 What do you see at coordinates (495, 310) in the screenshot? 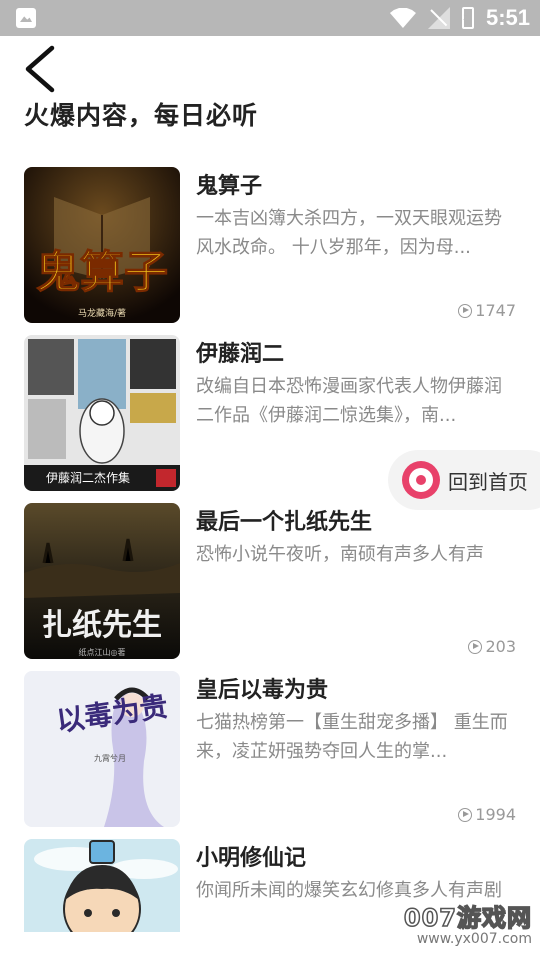
I see `play-count-value: 1747` at bounding box center [495, 310].